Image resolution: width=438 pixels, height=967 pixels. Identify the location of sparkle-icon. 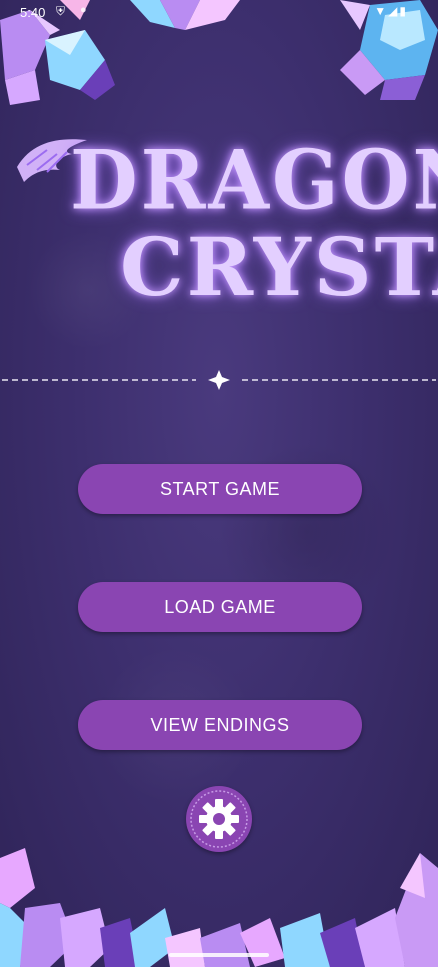
(219, 380).